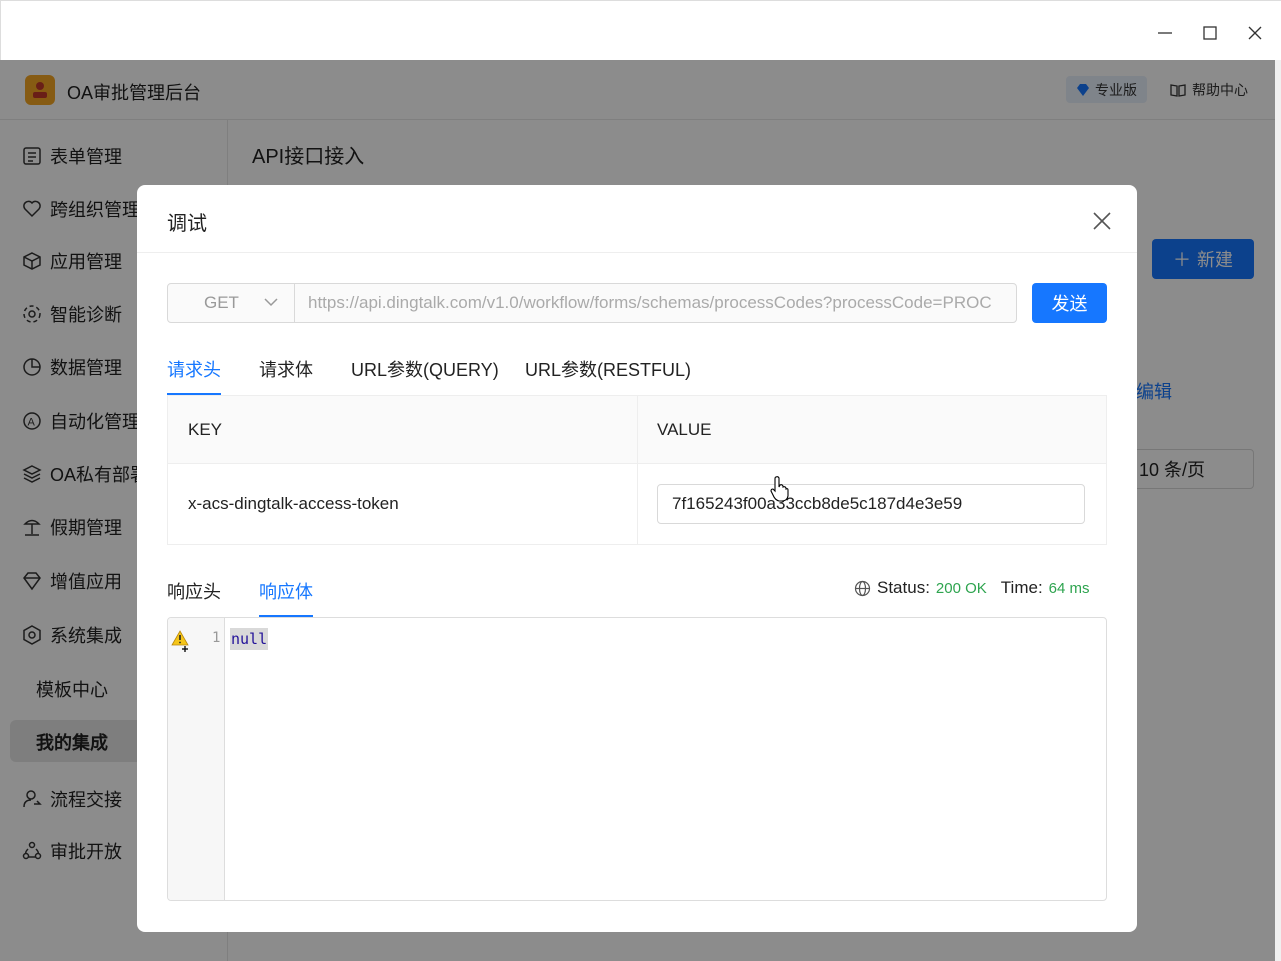  What do you see at coordinates (640, 30) in the screenshot?
I see `window-titlebar` at bounding box center [640, 30].